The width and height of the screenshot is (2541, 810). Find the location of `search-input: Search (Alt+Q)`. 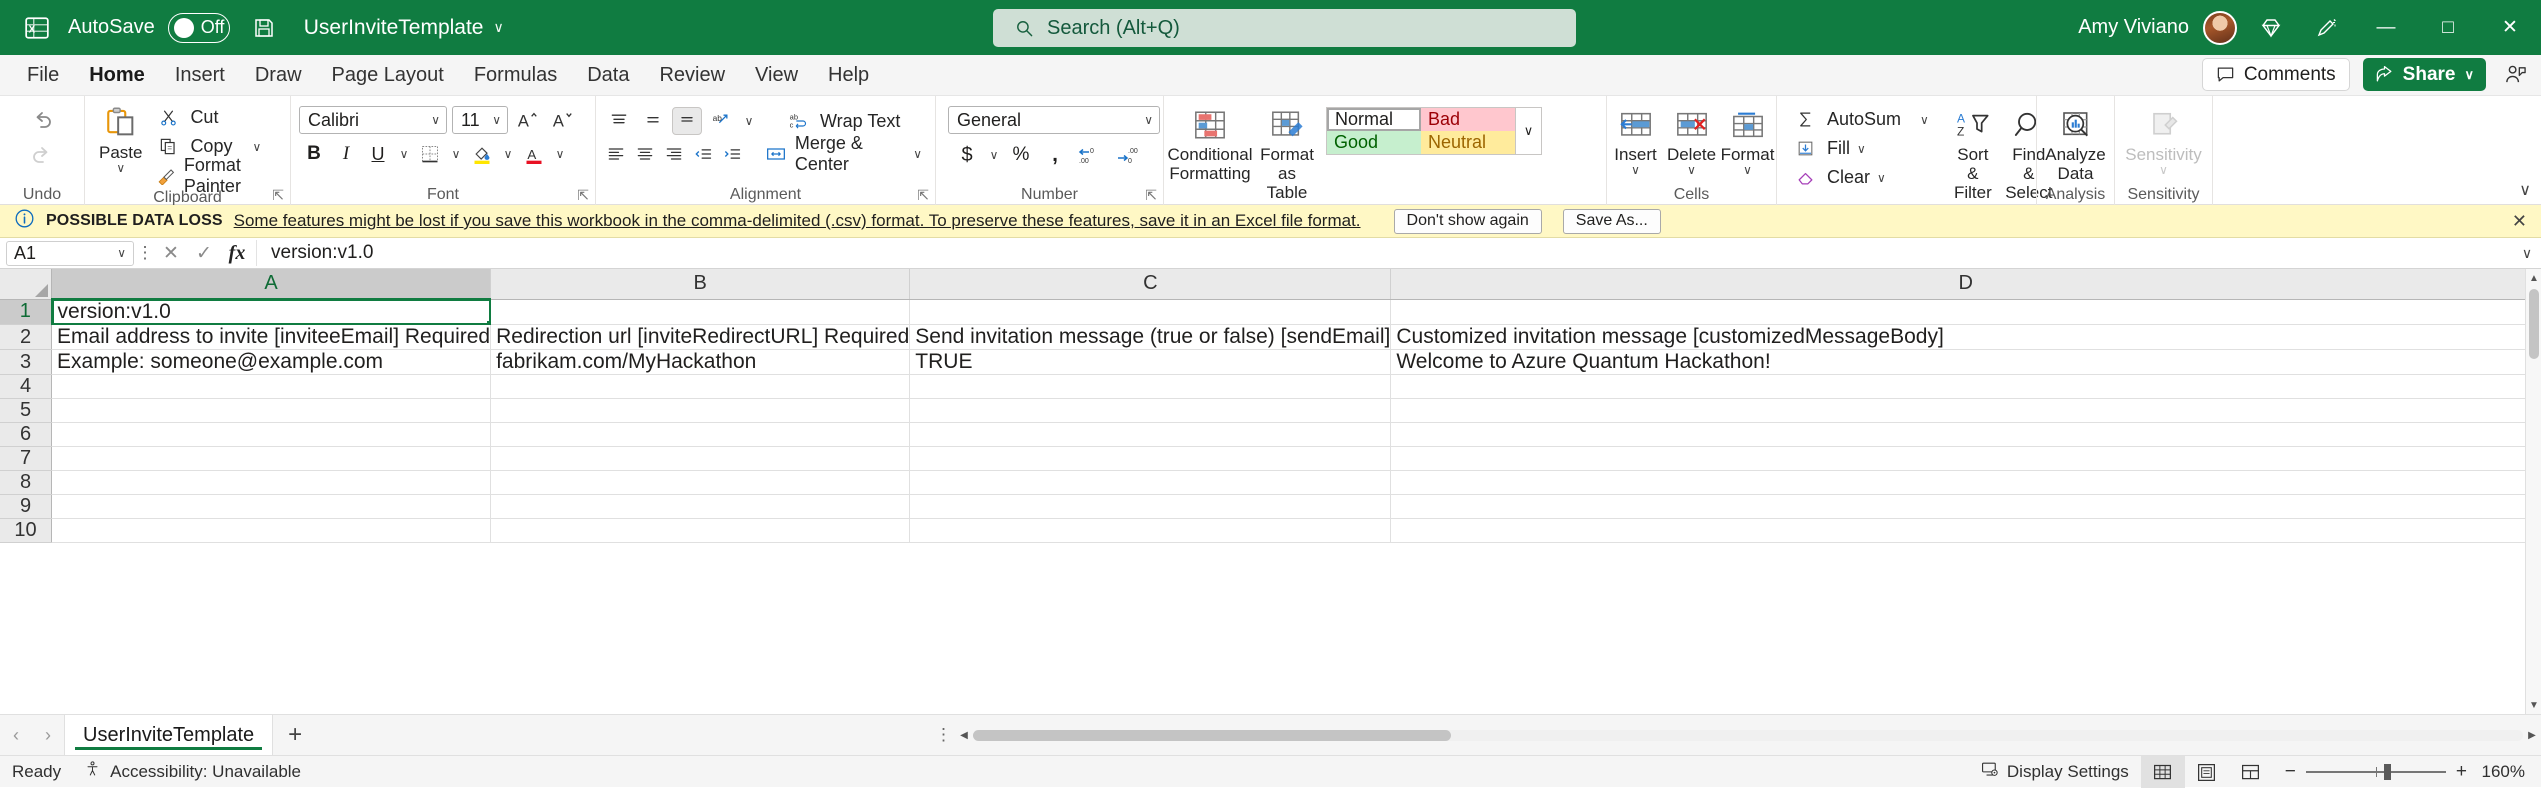

search-input: Search (Alt+Q) is located at coordinates (1284, 28).